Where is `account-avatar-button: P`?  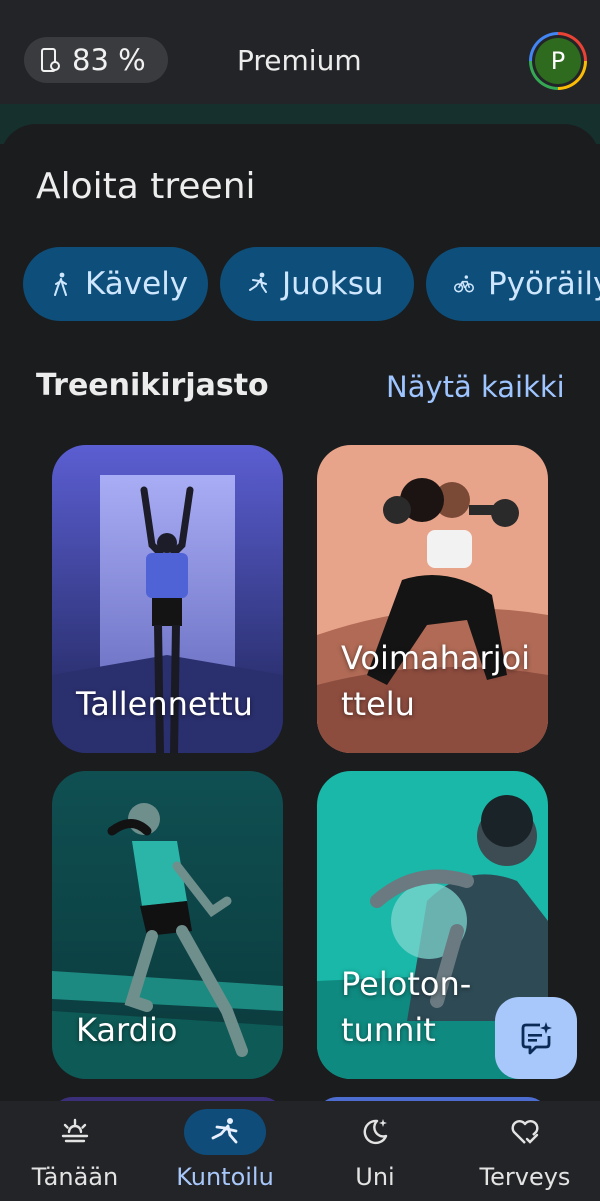
account-avatar-button: P is located at coordinates (558, 61).